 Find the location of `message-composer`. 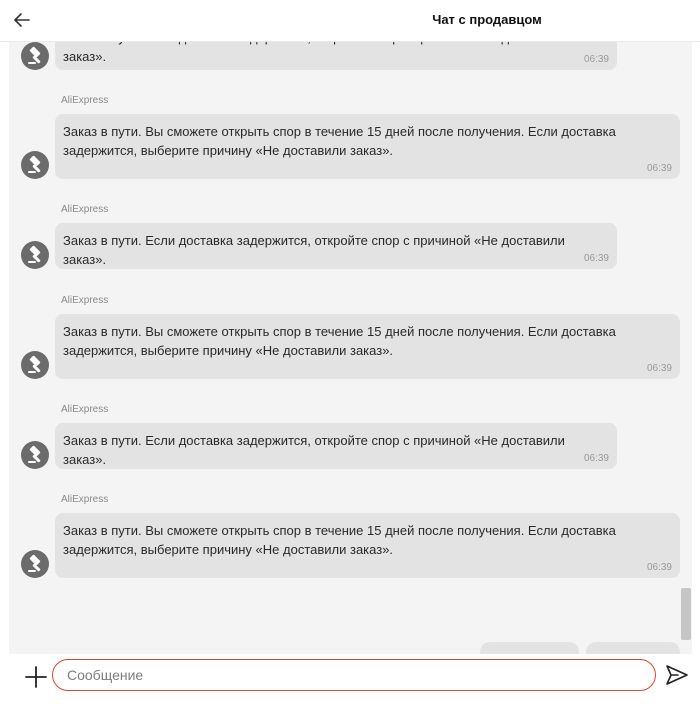

message-composer is located at coordinates (350, 680).